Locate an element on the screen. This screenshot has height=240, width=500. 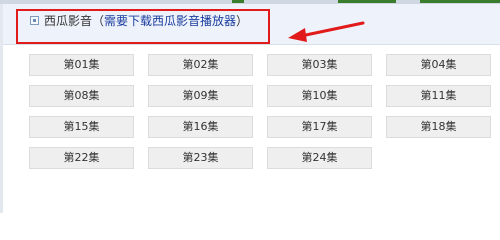
episode-button: 第15集 is located at coordinates (81, 127).